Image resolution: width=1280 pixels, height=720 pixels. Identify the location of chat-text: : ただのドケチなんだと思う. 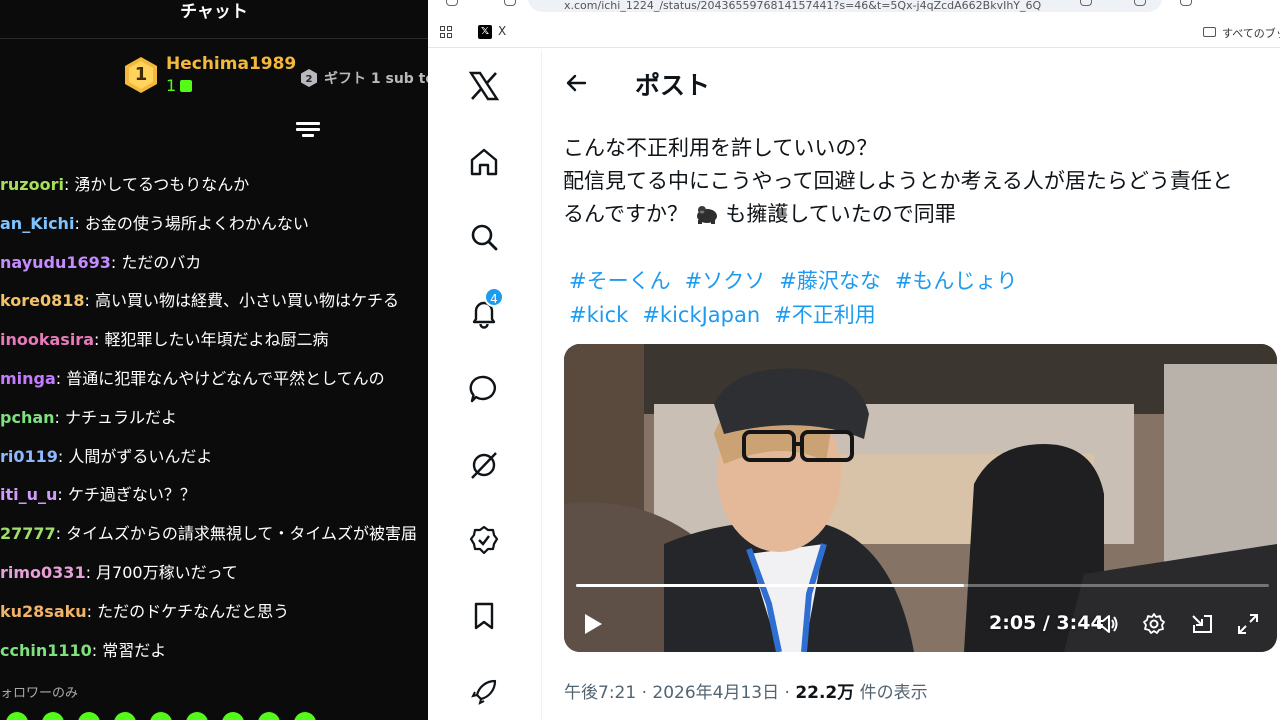
(188, 611).